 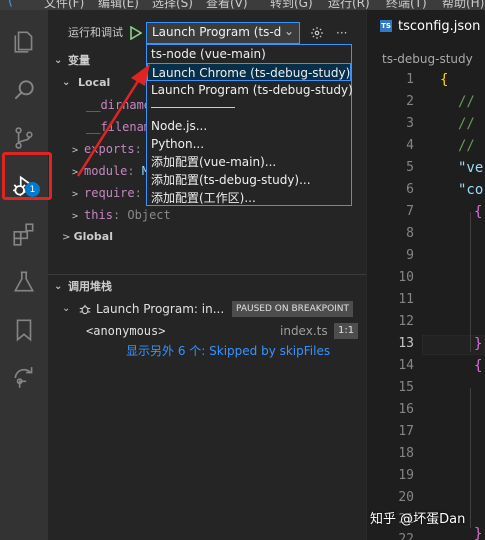 What do you see at coordinates (418, 519) in the screenshot?
I see `watermark: 知乎 @坏蛋Dan` at bounding box center [418, 519].